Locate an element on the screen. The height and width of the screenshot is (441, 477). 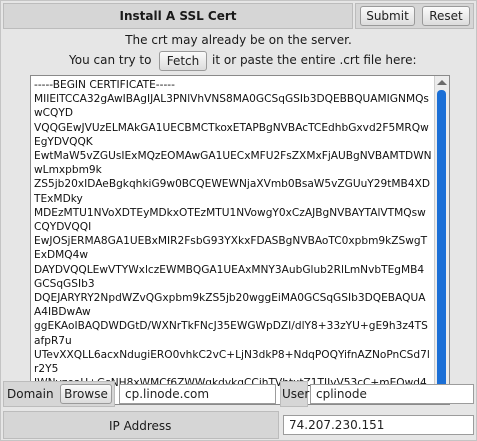
panel-header: Install A SSL Cert is located at coordinates (178, 16).